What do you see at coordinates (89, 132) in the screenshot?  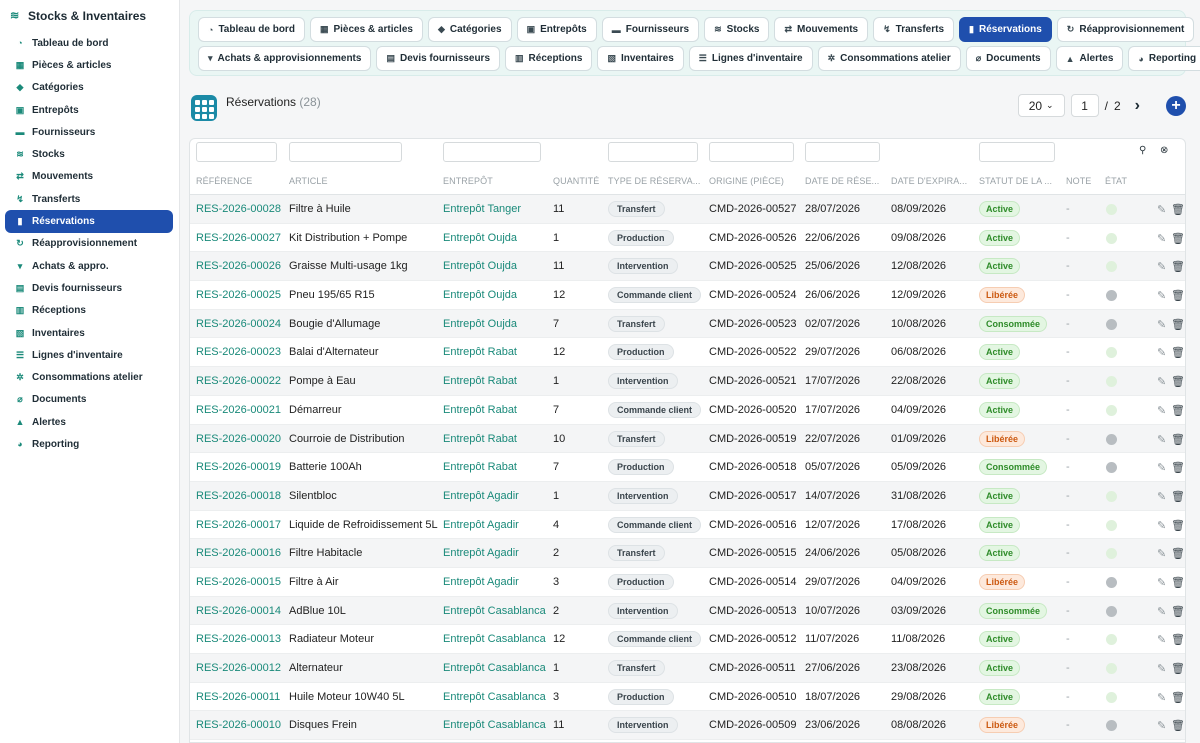 I see `sidebar-item-5: ▬ Fournisseurs` at bounding box center [89, 132].